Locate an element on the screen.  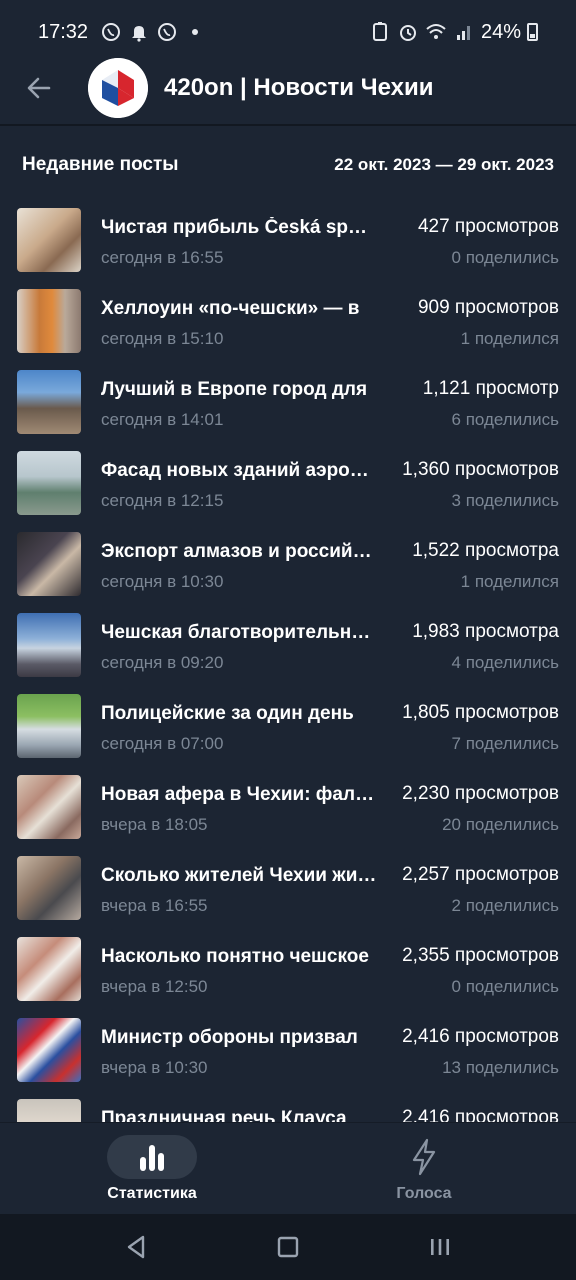
system-nav-bar is located at coordinates (288, 1247).